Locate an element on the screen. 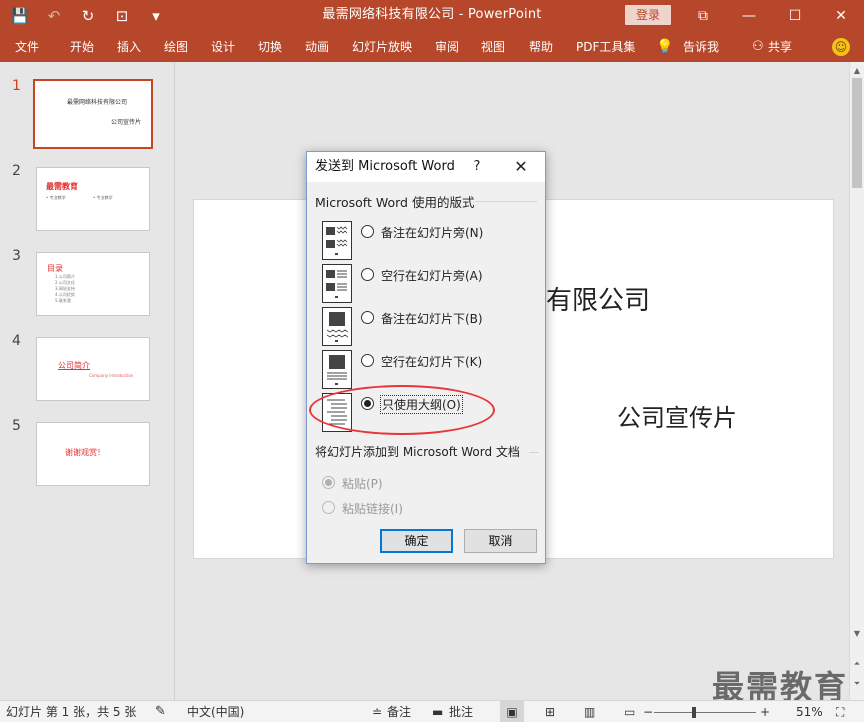  save-icon: 💾 is located at coordinates (20, 16).